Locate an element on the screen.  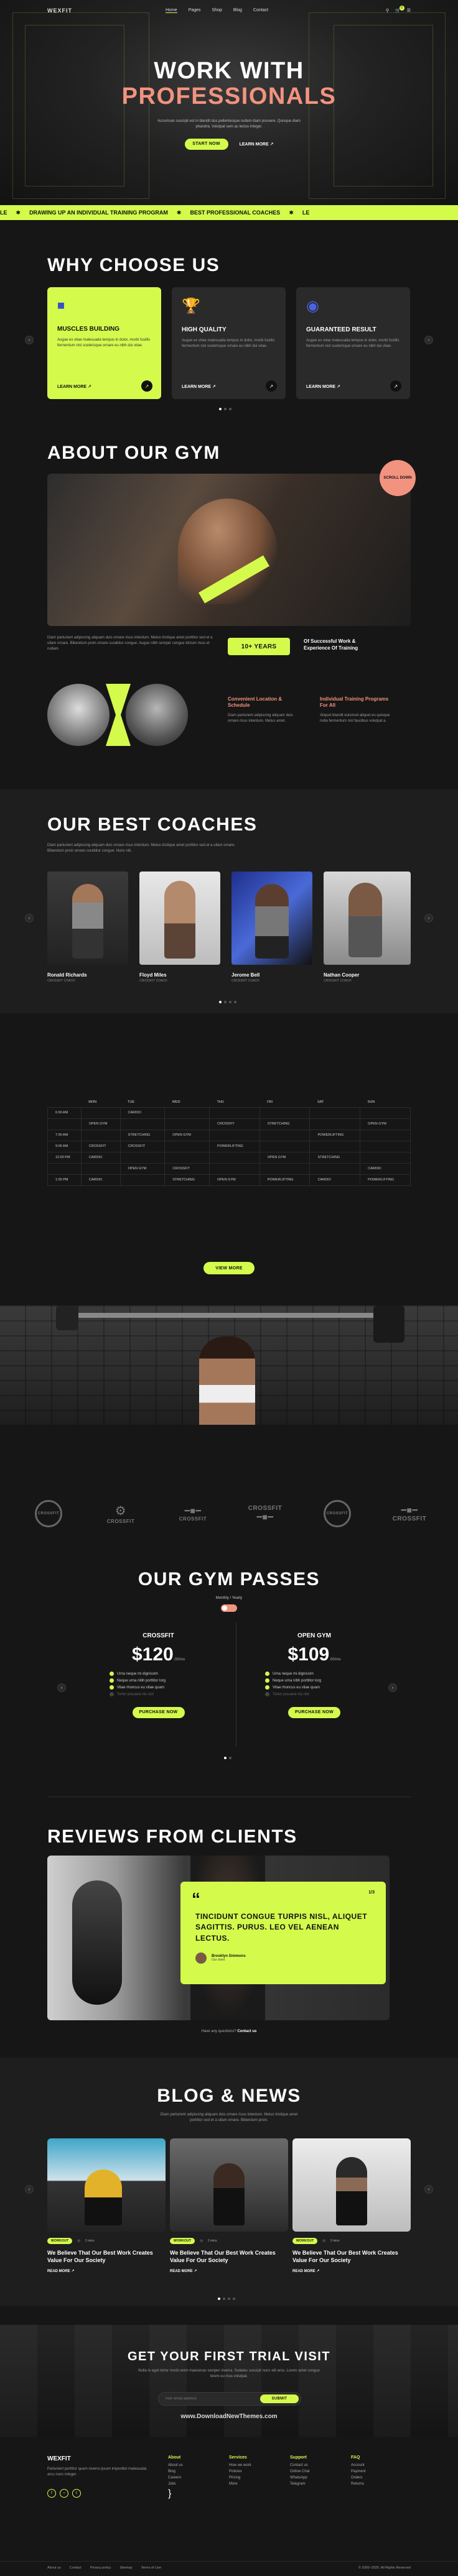
email-field is located at coordinates (208, 2399).